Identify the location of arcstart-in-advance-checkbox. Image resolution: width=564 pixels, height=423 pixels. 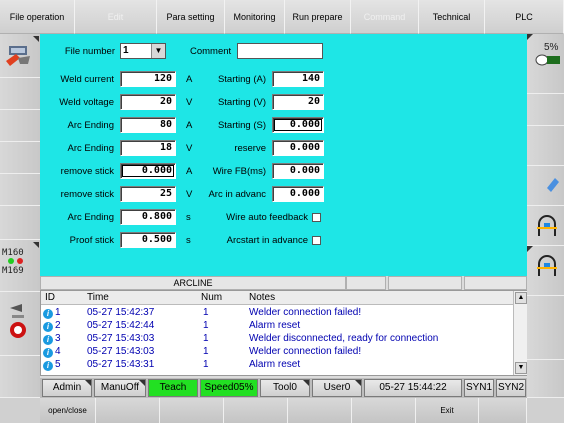
(316, 240).